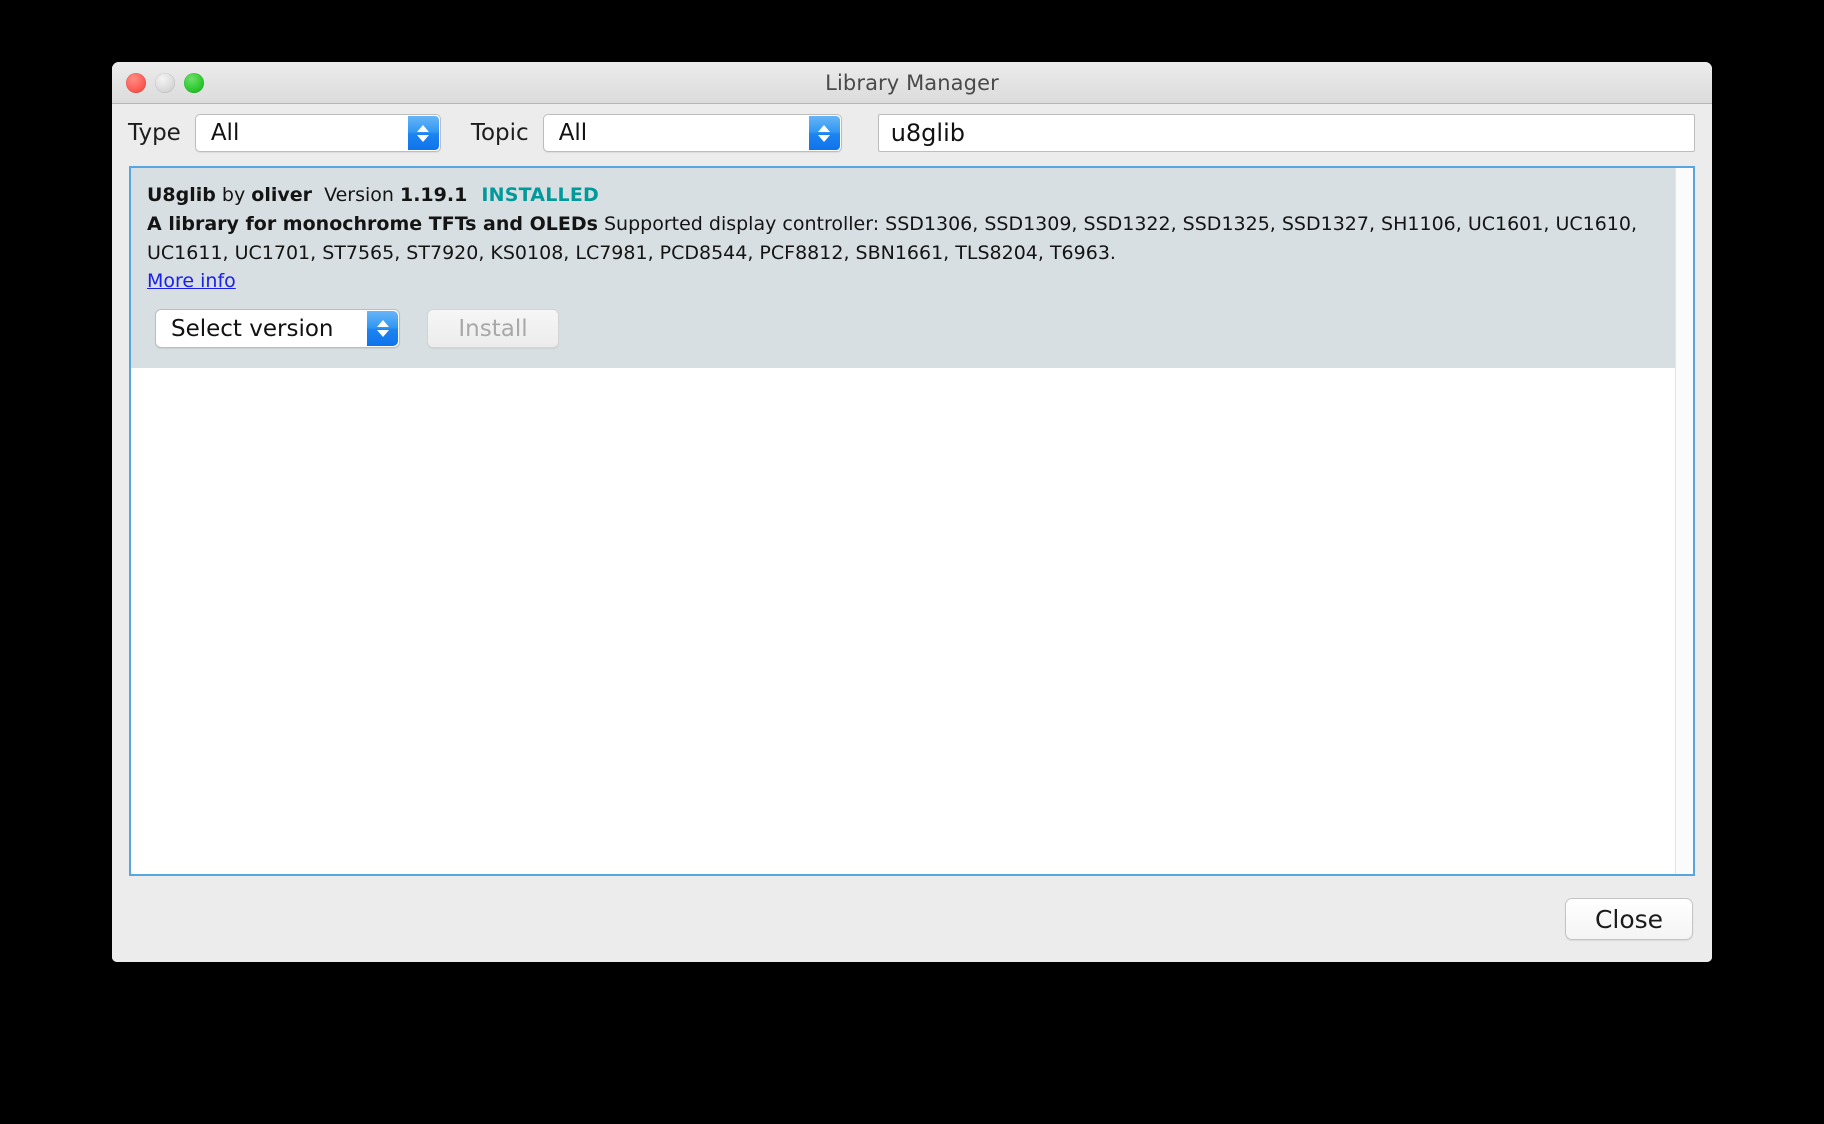  I want to click on filter-toolbar: Type All Topic All, so click(912, 133).